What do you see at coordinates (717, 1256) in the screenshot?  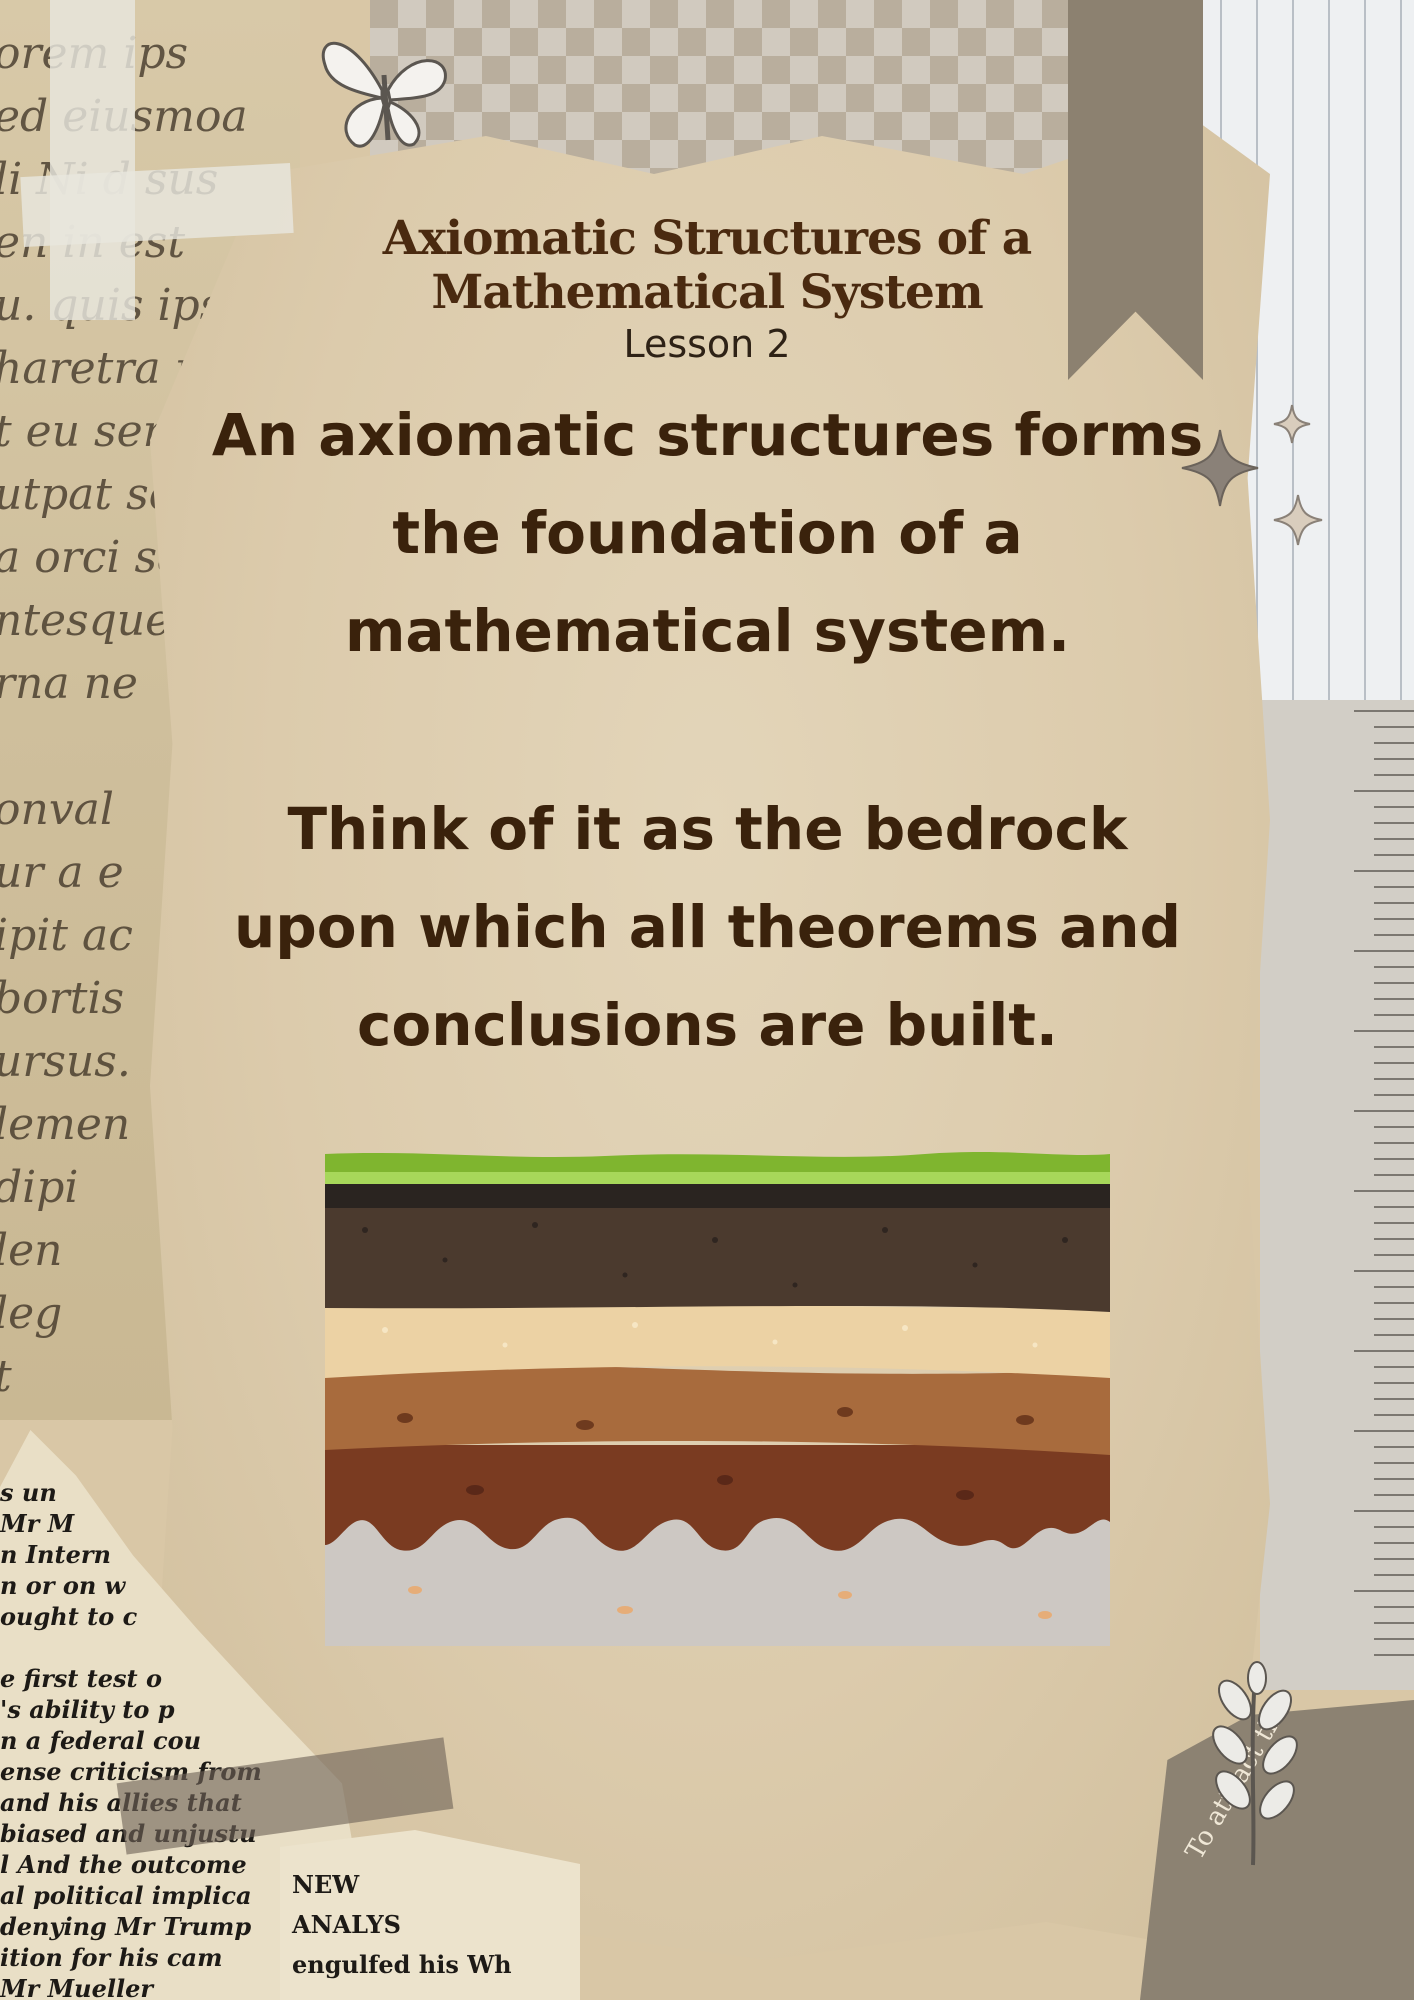 I see `topsoil-layer` at bounding box center [717, 1256].